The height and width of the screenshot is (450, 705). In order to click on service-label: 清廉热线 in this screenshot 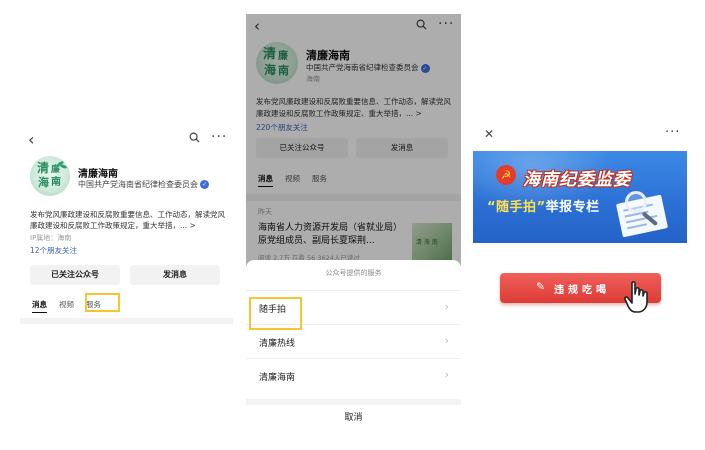, I will do `click(277, 344)`.